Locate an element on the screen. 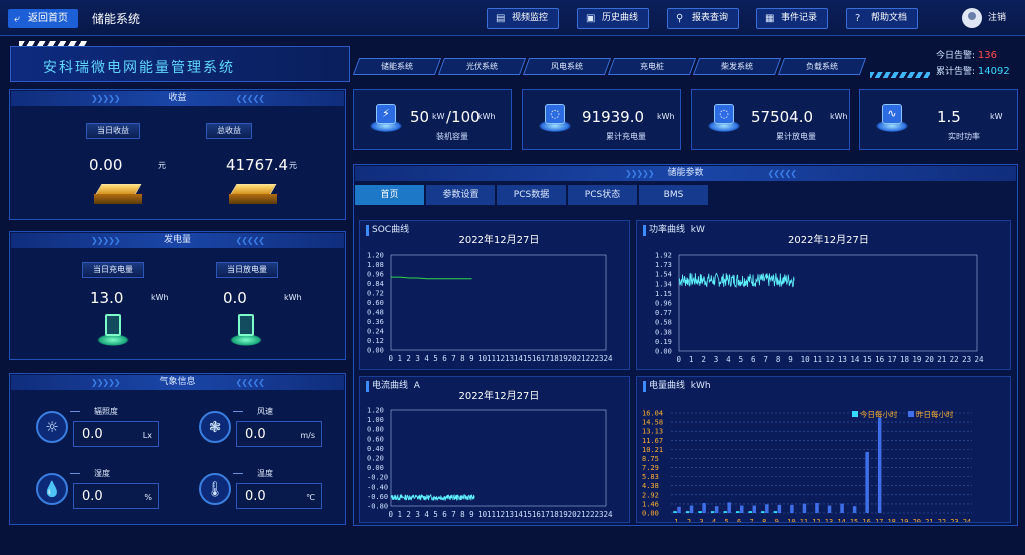  y-tick-label: 4.38 is located at coordinates (650, 486).